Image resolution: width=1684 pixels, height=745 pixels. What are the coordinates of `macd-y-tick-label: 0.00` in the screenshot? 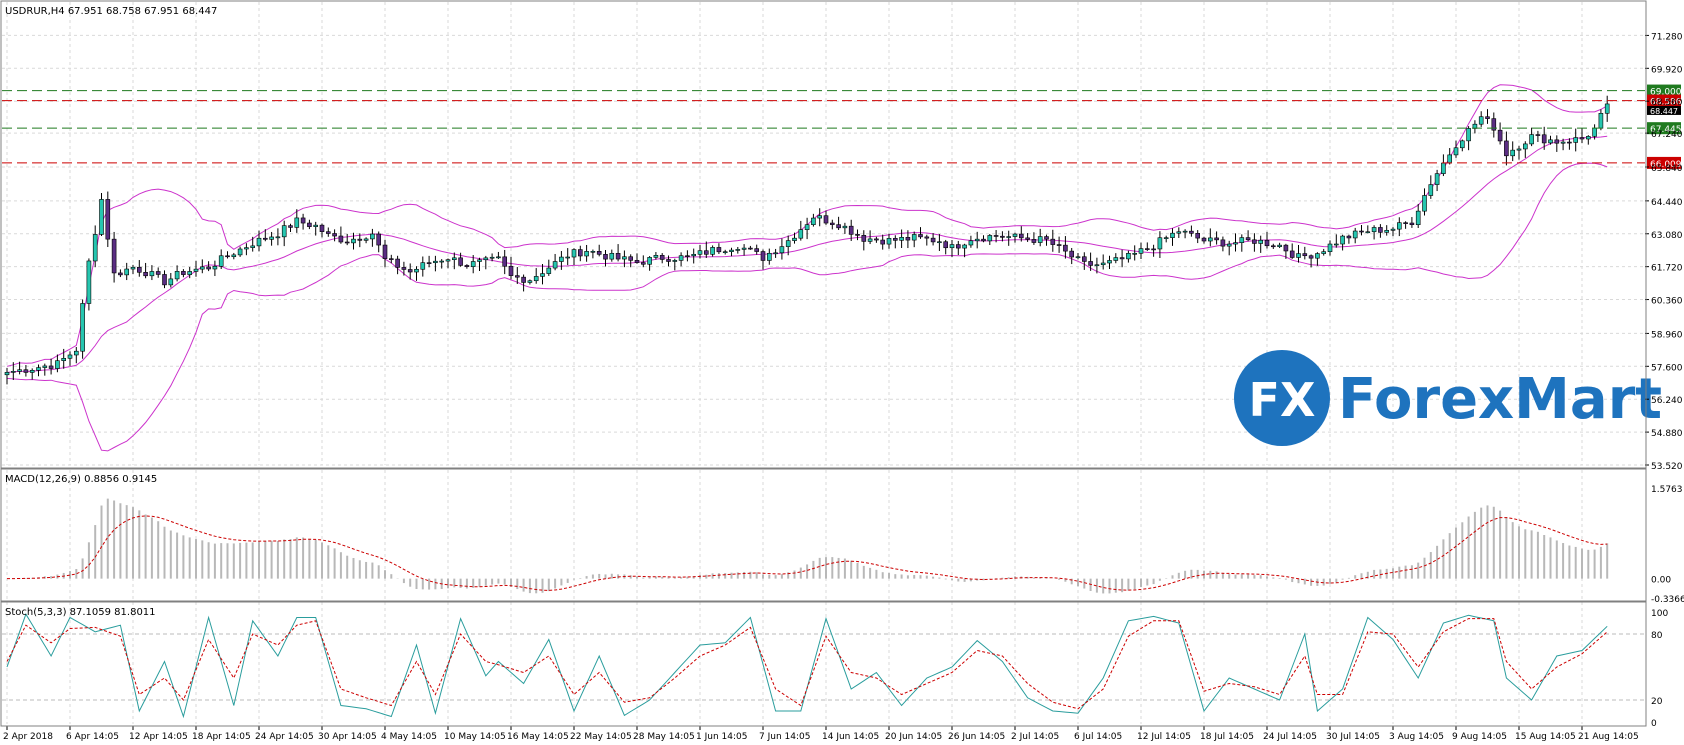 It's located at (1661, 581).